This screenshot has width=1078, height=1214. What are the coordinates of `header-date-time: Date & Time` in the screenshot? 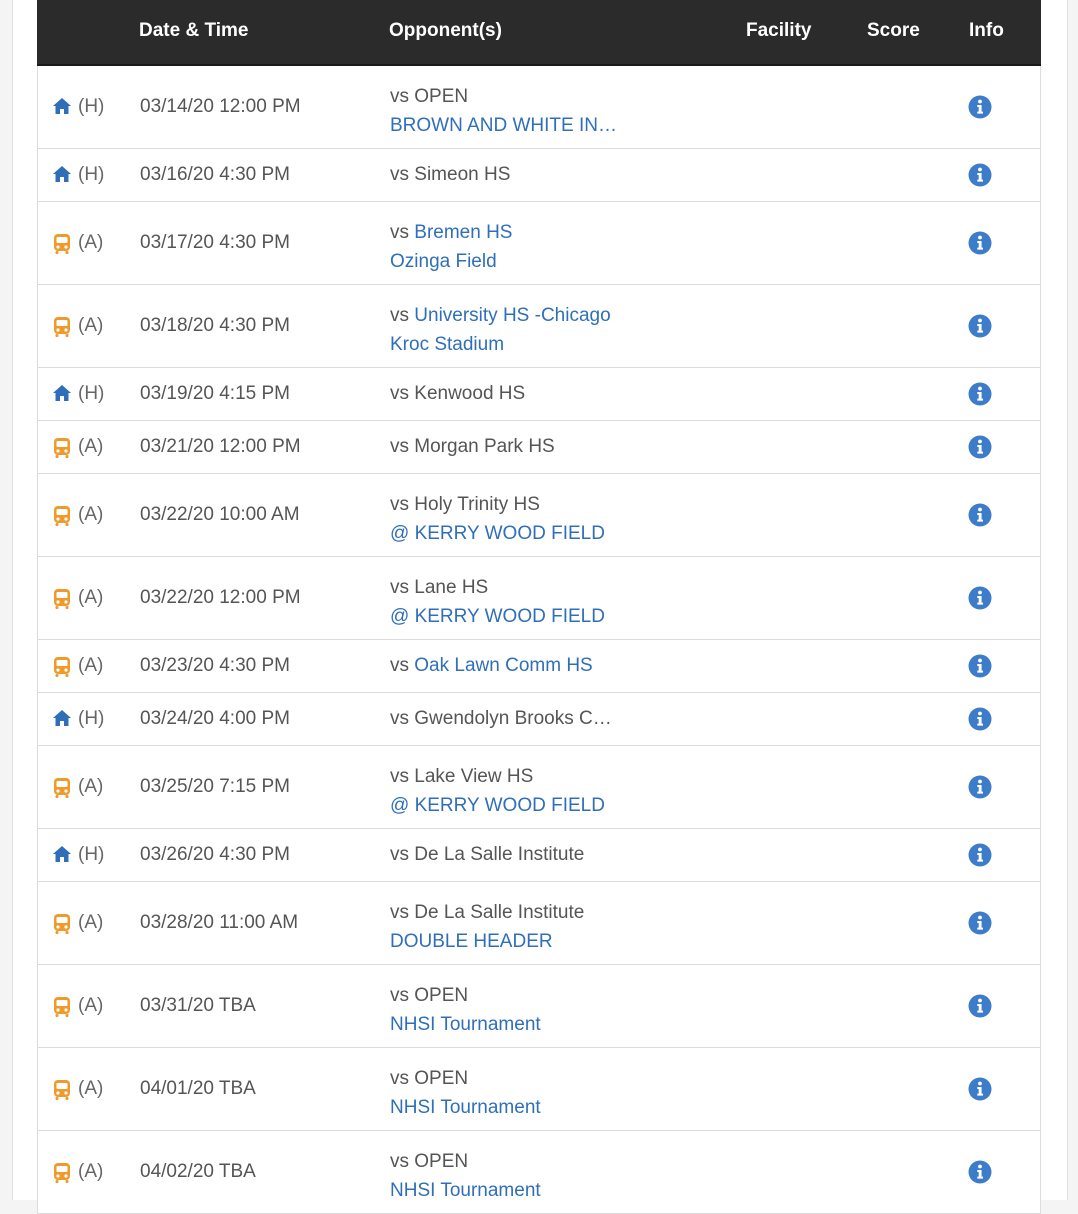 It's located at (194, 30).